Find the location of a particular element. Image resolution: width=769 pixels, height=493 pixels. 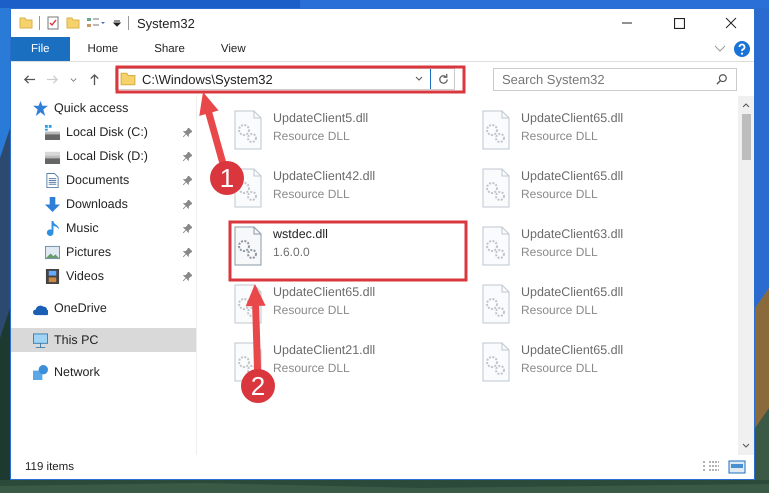

address-field: C:\Windows\System32 is located at coordinates (285, 79).